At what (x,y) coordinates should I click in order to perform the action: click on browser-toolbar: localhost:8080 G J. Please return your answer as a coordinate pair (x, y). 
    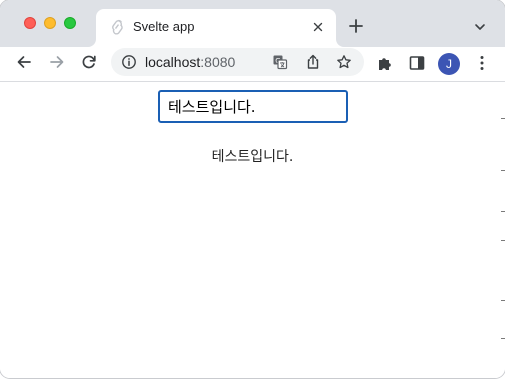
    Looking at the image, I should click on (252, 64).